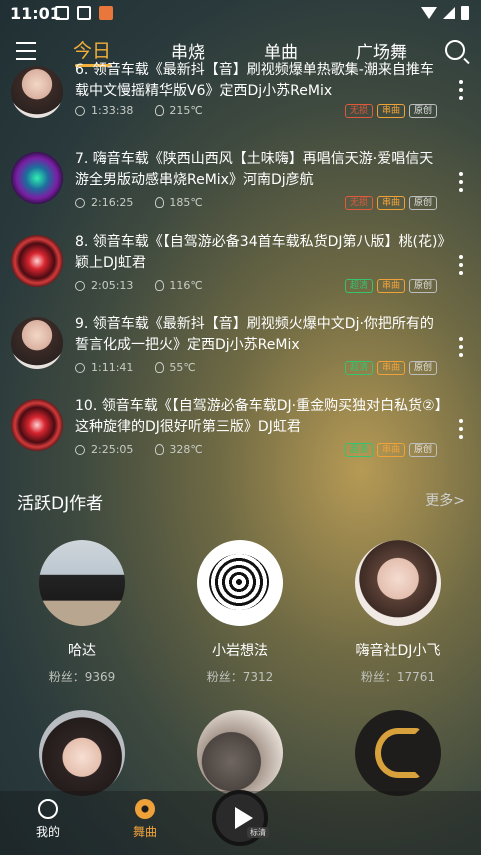 Image resolution: width=481 pixels, height=855 pixels. I want to click on dj-card: 哈达 粉丝：9369, so click(82, 612).